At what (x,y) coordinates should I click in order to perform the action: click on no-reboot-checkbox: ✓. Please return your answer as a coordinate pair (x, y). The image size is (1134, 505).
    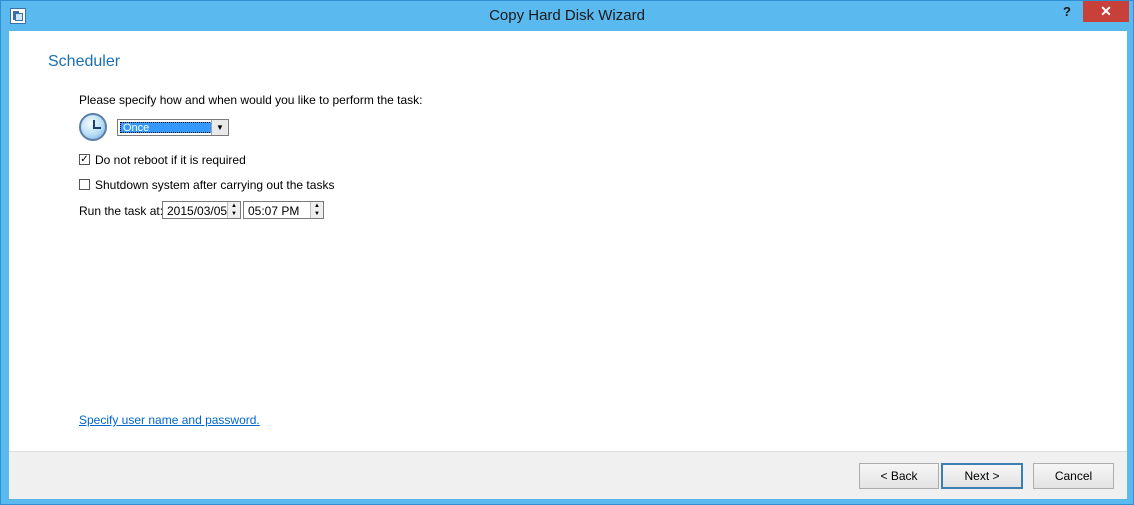
    Looking at the image, I should click on (84, 160).